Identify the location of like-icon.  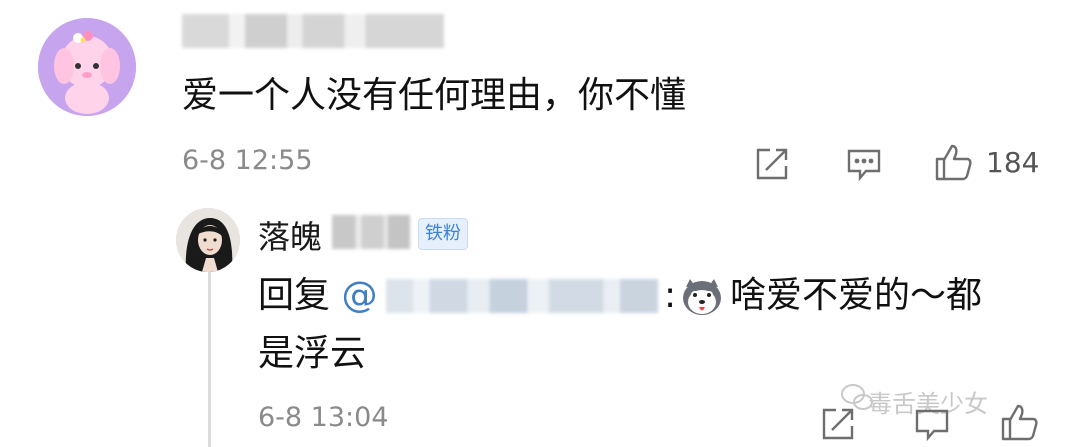
(954, 162).